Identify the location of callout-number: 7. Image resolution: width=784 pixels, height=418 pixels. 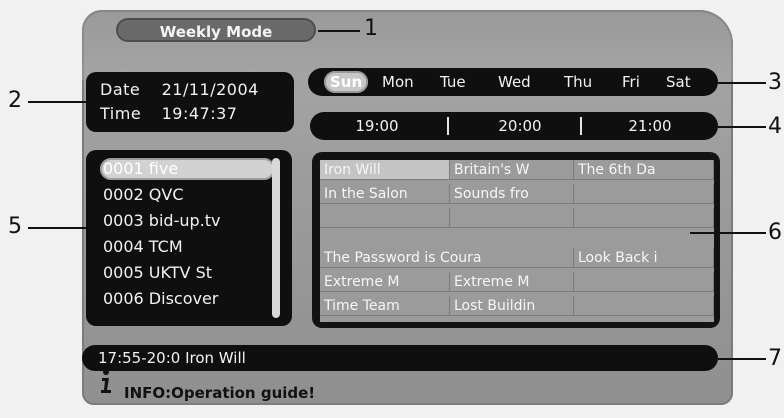
(775, 358).